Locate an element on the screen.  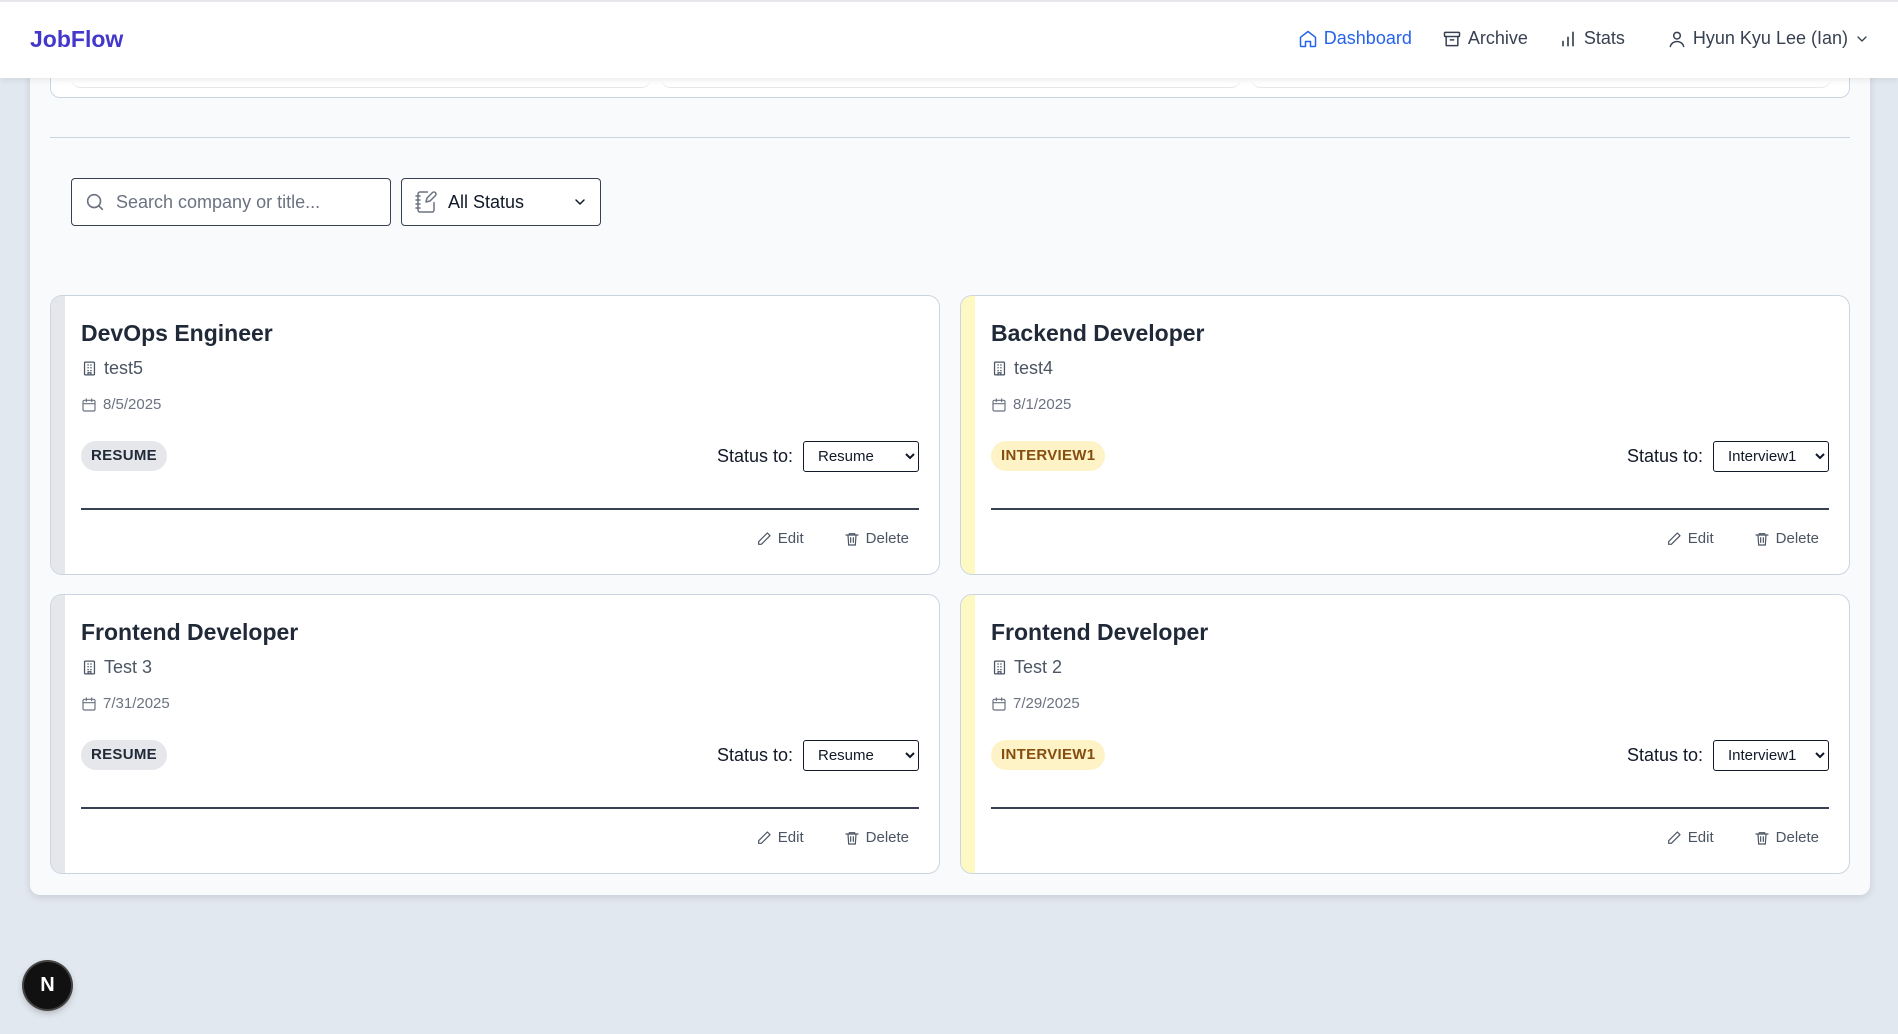
company-row: Test 2 is located at coordinates (1026, 667).